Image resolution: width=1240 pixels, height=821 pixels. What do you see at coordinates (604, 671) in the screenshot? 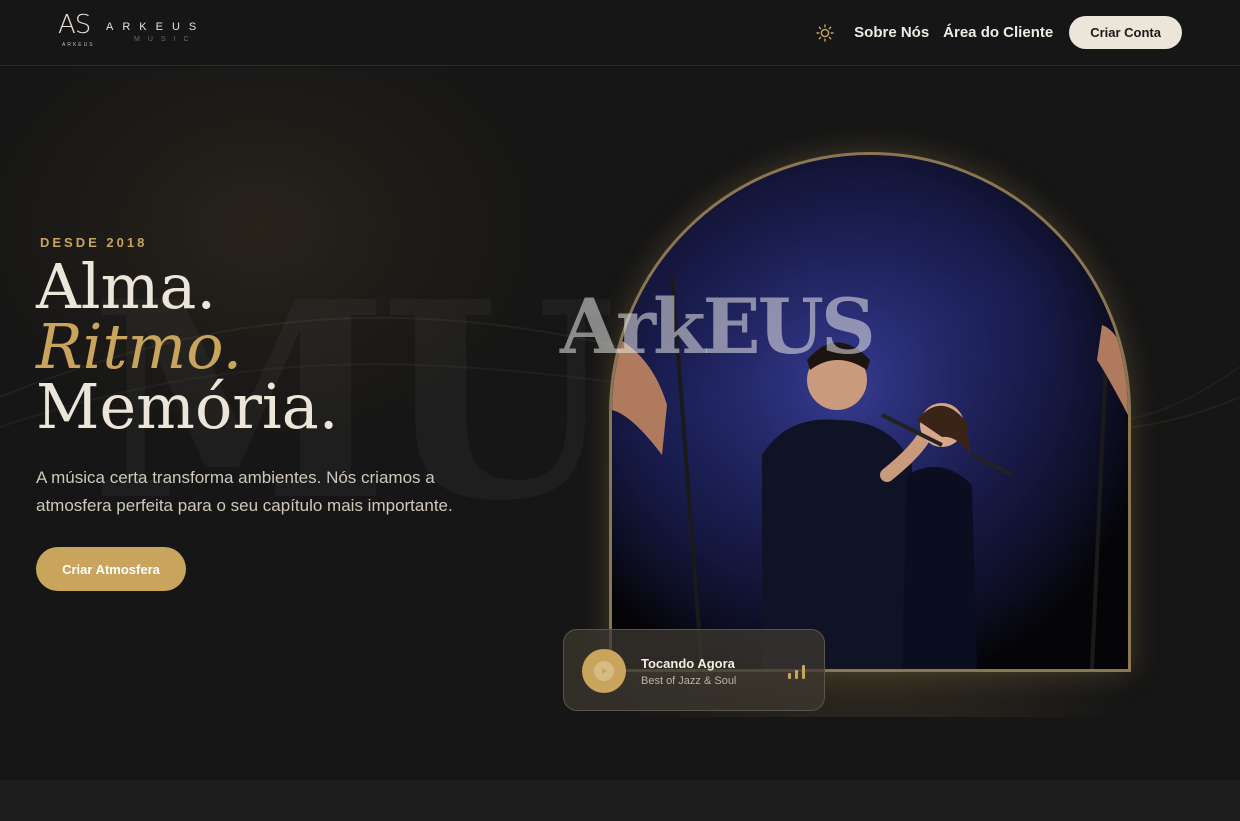
I see `play-icon` at bounding box center [604, 671].